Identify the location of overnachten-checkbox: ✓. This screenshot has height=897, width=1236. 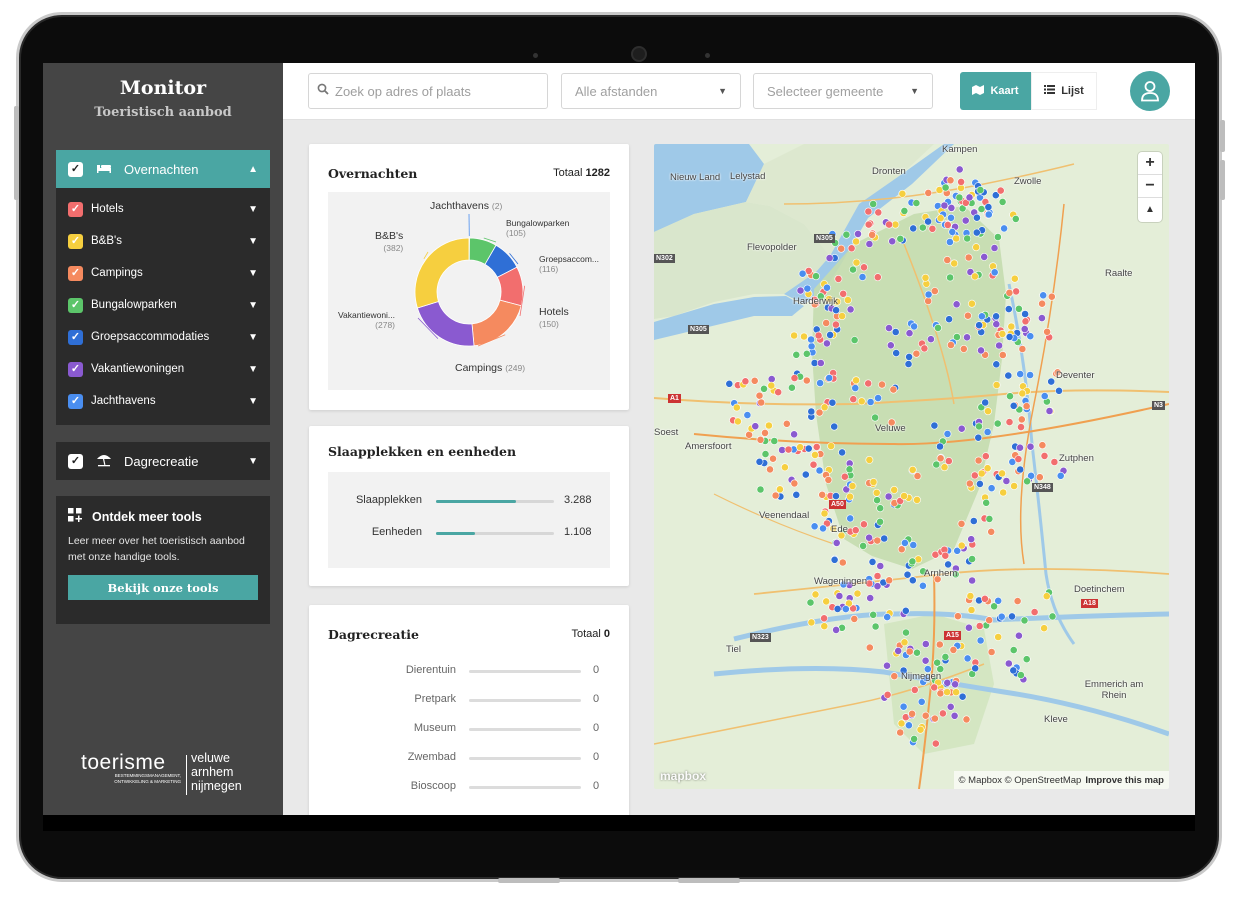
(75, 169).